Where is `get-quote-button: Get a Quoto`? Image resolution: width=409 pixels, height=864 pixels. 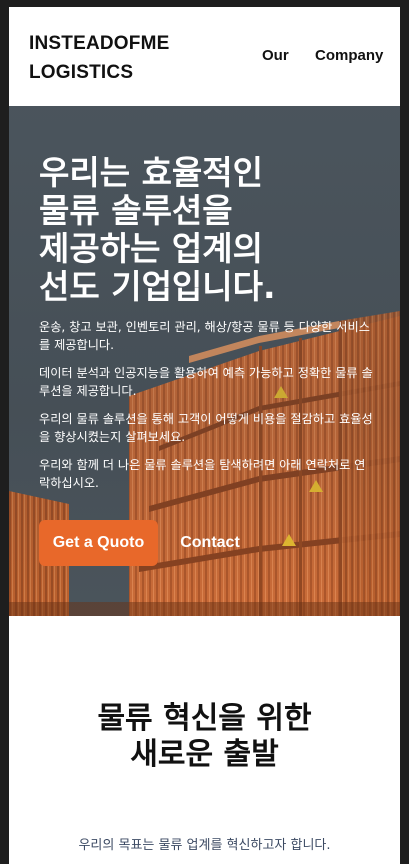
get-quote-button: Get a Quoto is located at coordinates (98, 543).